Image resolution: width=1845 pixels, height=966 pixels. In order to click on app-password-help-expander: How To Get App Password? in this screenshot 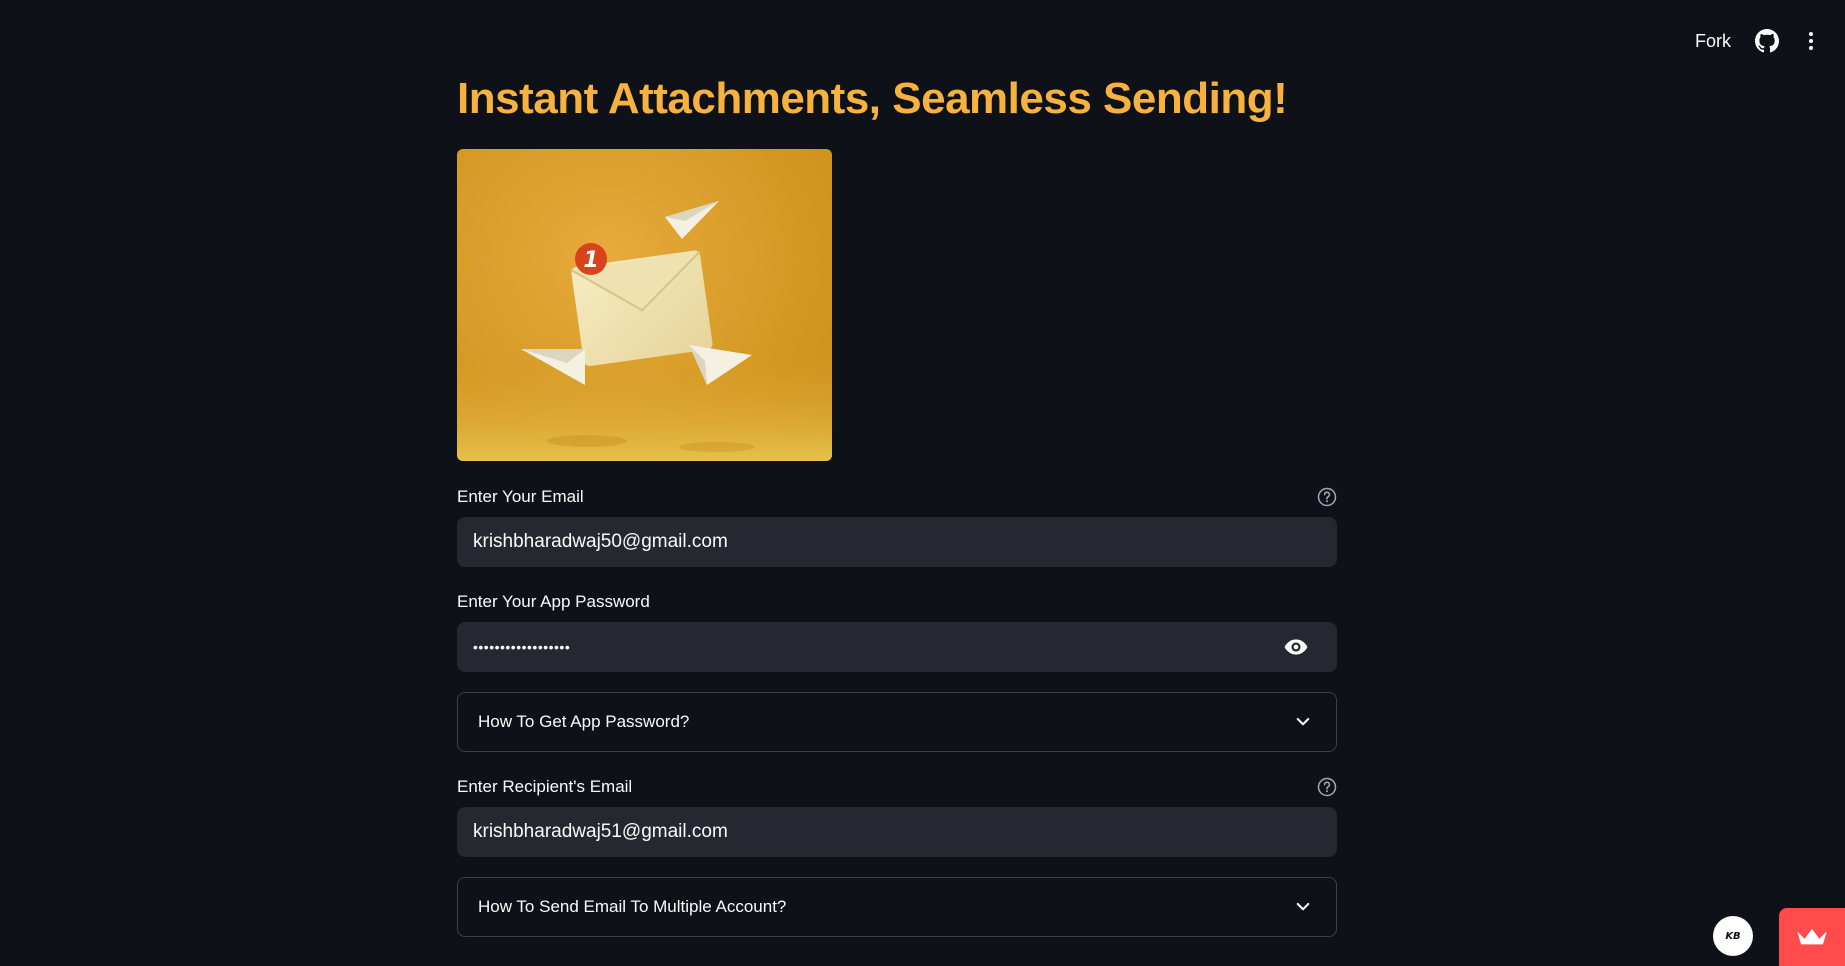, I will do `click(897, 722)`.